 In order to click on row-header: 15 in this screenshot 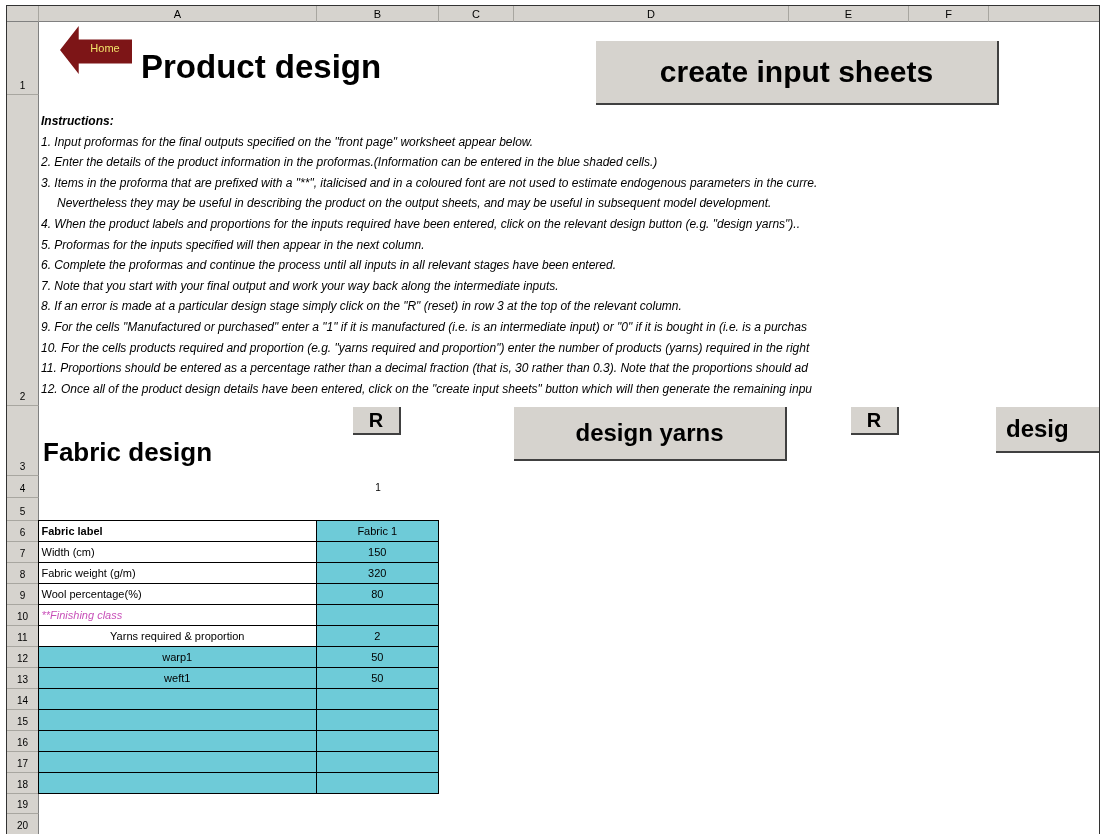, I will do `click(23, 720)`.